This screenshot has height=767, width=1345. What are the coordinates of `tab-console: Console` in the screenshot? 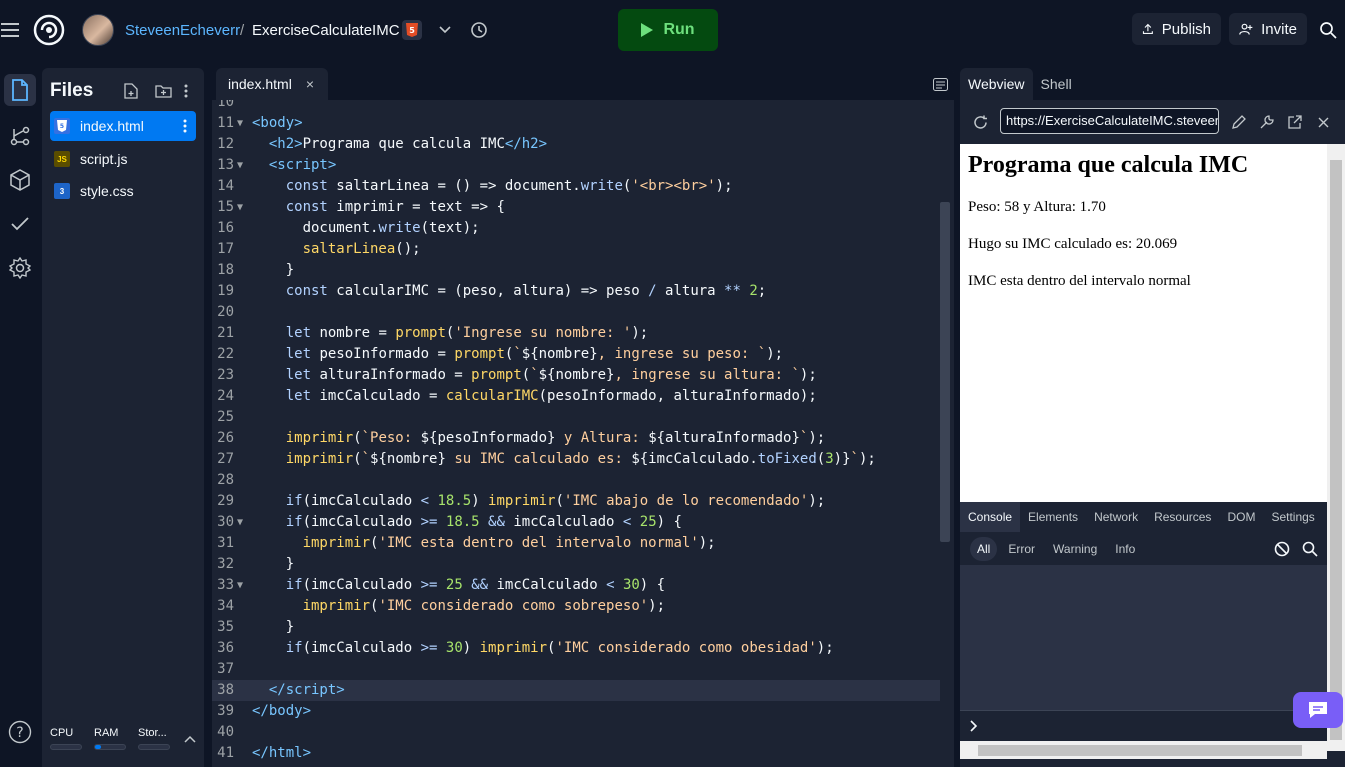 It's located at (990, 517).